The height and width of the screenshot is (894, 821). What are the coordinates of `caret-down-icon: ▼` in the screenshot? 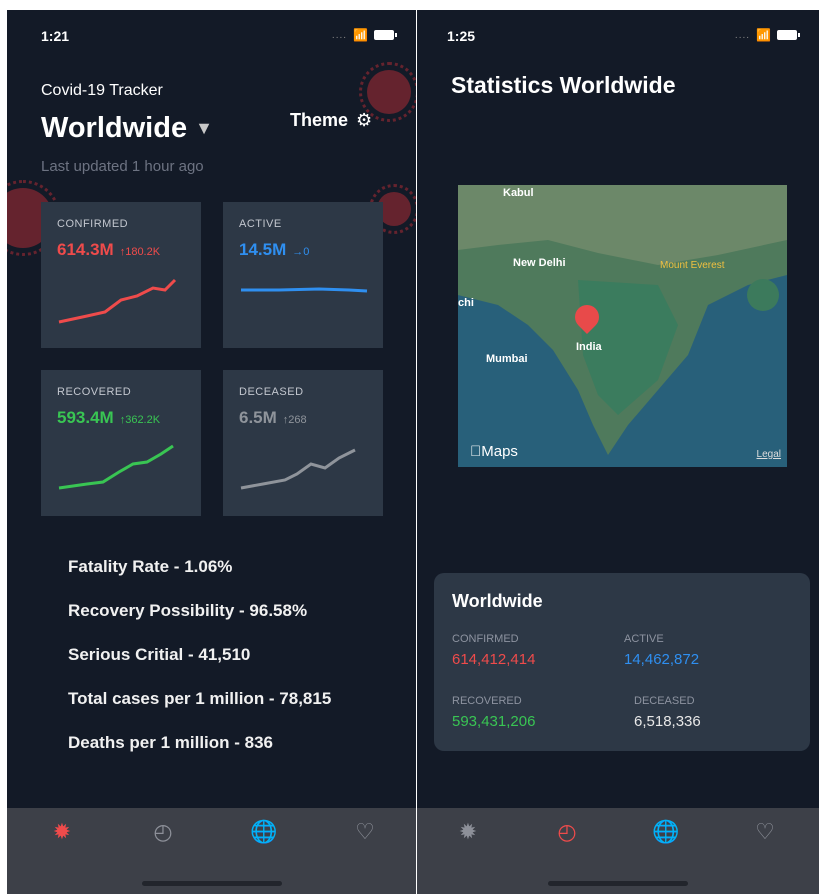 It's located at (204, 128).